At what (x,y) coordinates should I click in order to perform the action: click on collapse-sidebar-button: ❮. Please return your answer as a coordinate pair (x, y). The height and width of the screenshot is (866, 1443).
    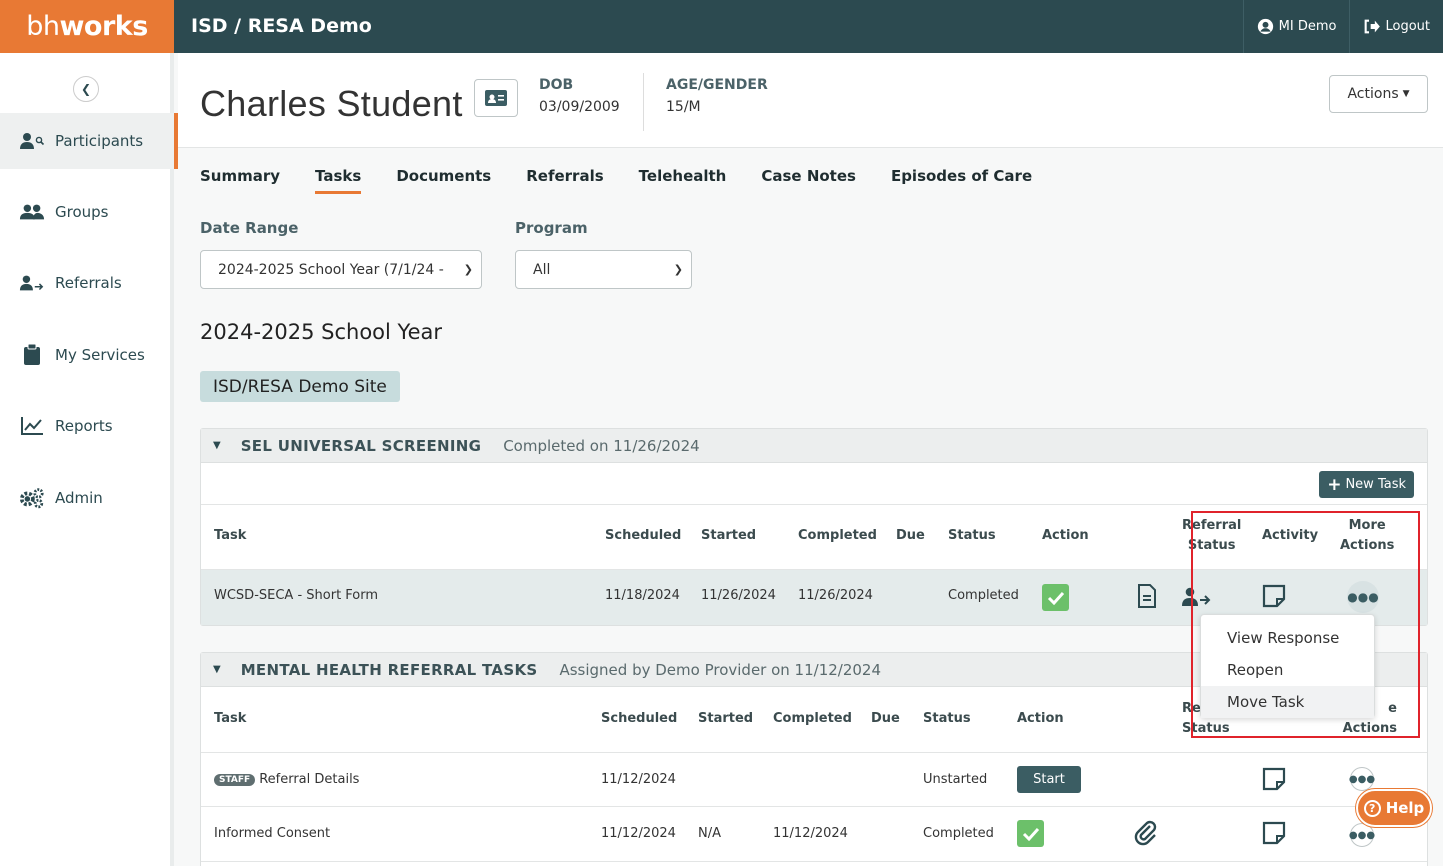
    Looking at the image, I should click on (86, 89).